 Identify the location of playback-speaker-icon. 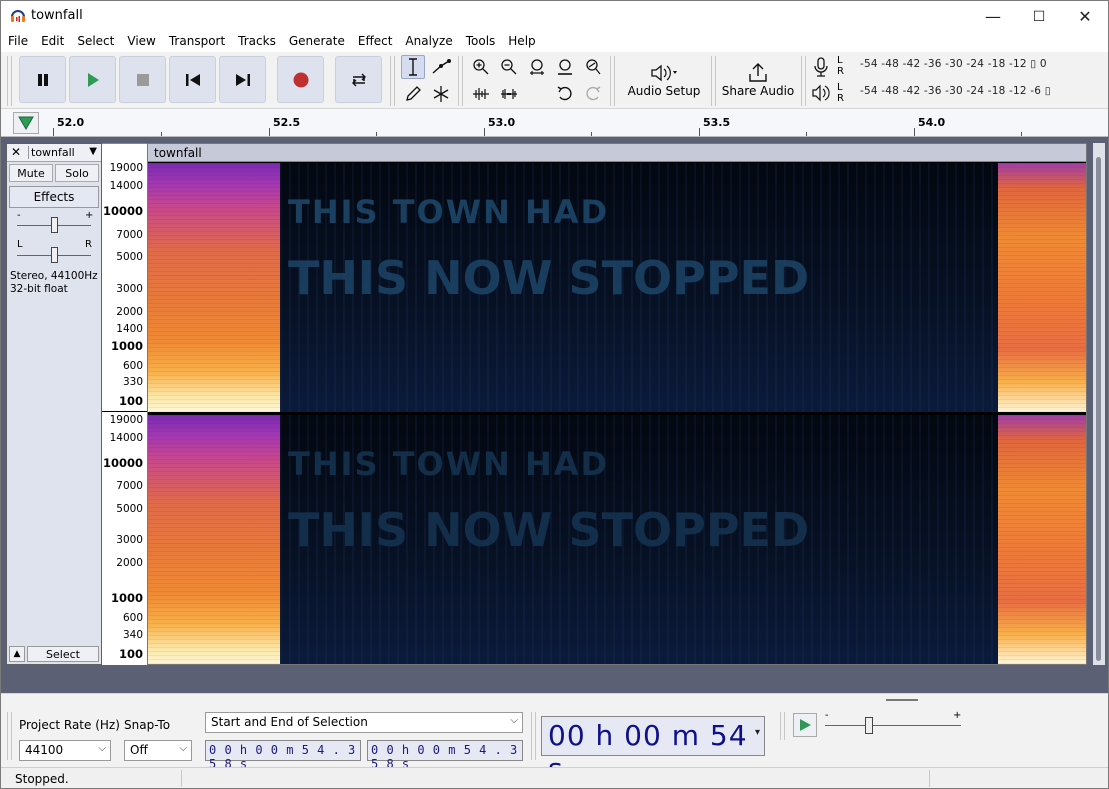
(821, 93).